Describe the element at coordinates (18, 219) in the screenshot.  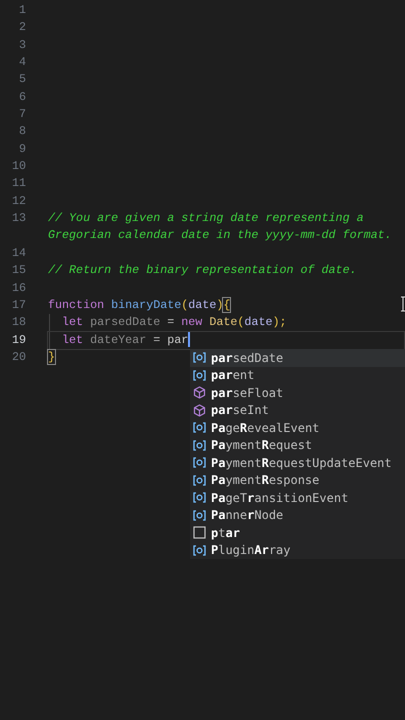
I see `line-number: 13` at that location.